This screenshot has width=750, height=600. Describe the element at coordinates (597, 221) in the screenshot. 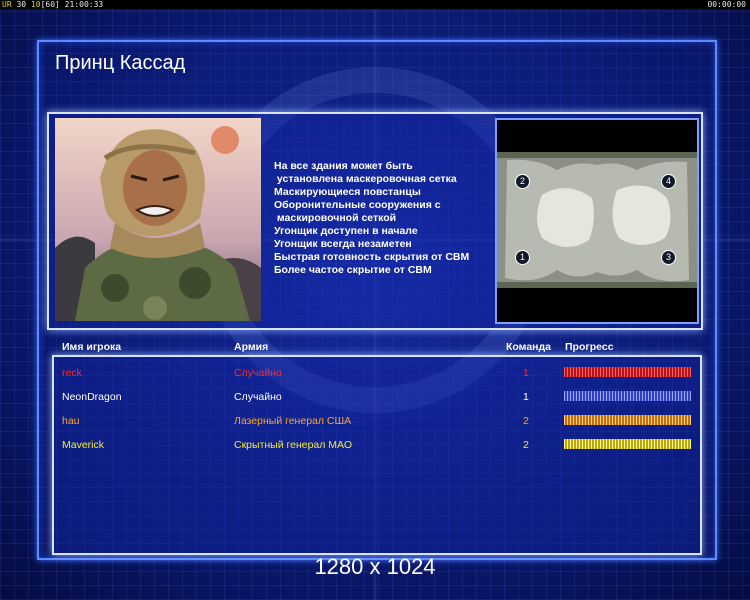

I see `minimap: 2 4 1 3` at that location.